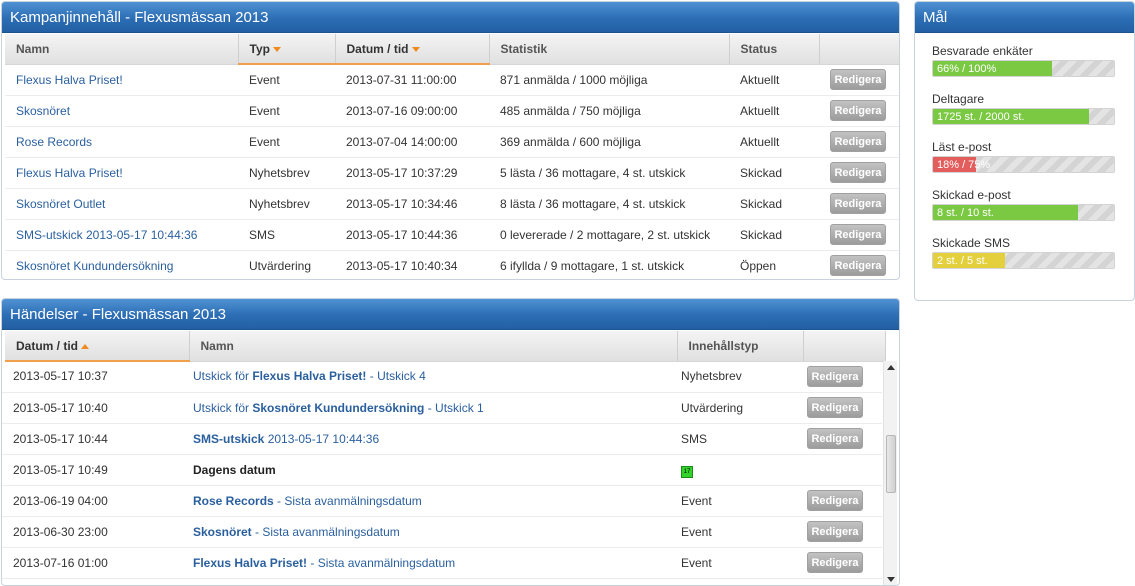 Image resolution: width=1135 pixels, height=586 pixels. What do you see at coordinates (121, 204) in the screenshot?
I see `cell-name: Skosnöret Outlet` at bounding box center [121, 204].